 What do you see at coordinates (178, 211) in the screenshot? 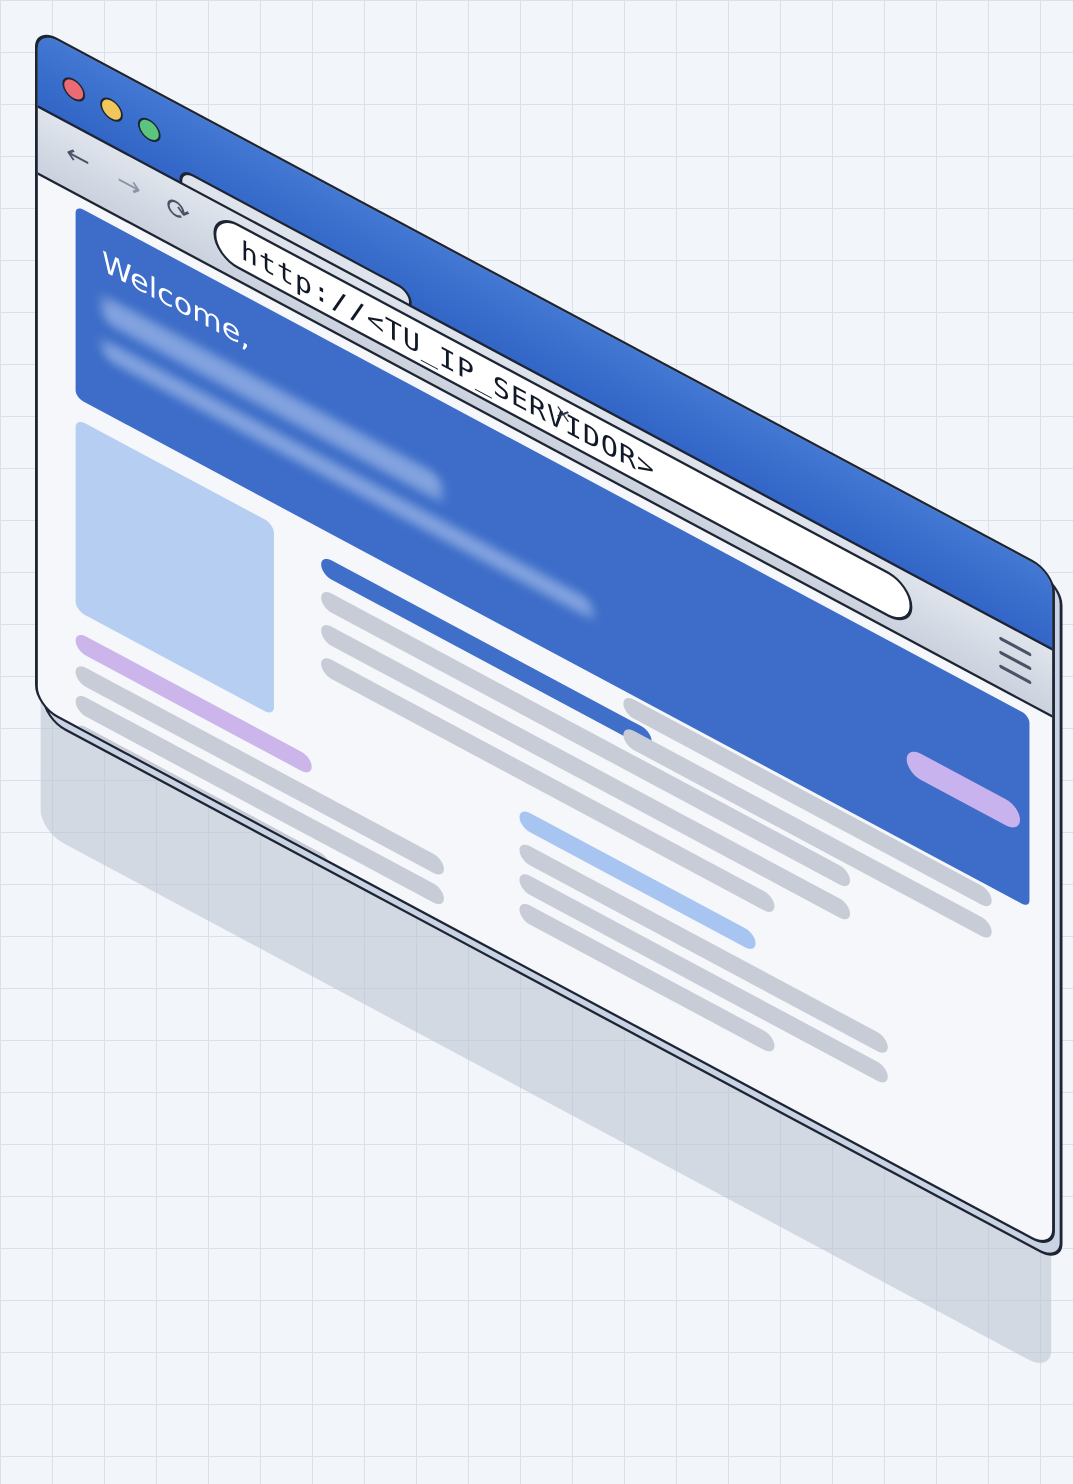
I see `reload-icon: ⟳` at bounding box center [178, 211].